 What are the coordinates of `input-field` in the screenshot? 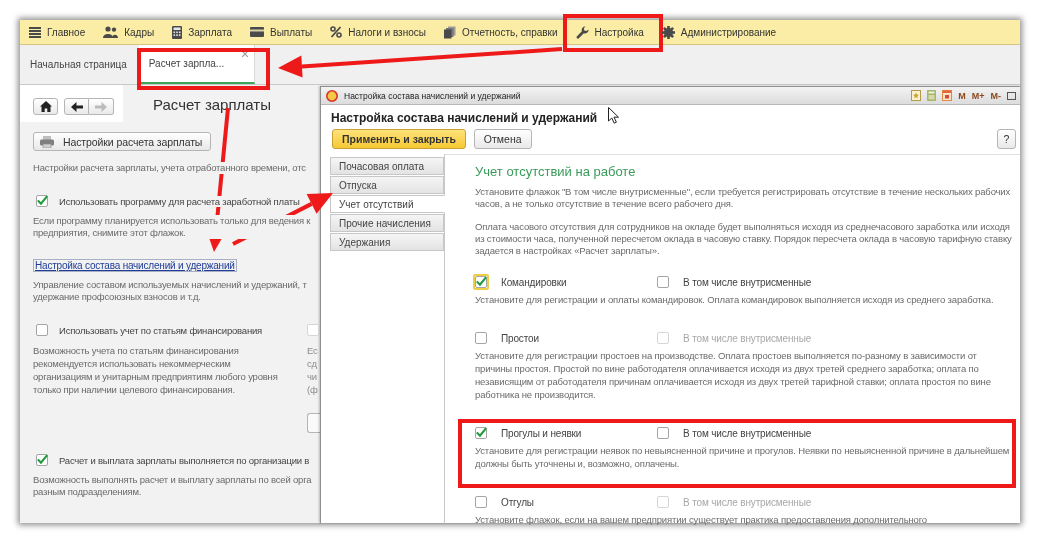 It's located at (313, 423).